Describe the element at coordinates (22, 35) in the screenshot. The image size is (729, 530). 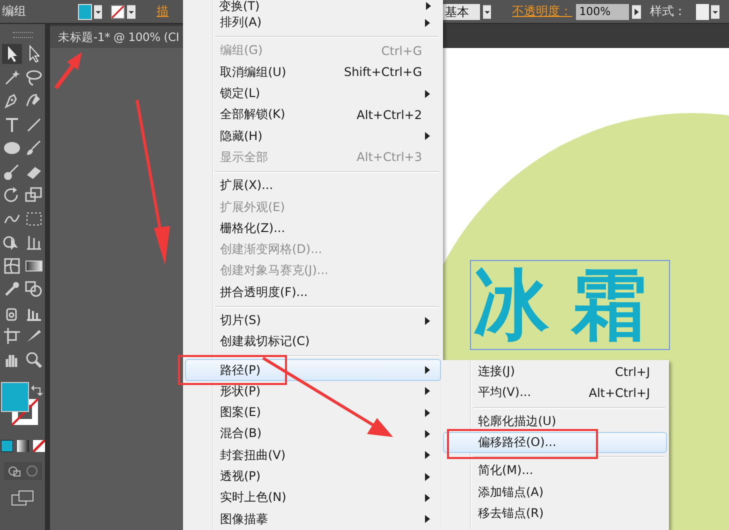
I see `panel-grip` at that location.